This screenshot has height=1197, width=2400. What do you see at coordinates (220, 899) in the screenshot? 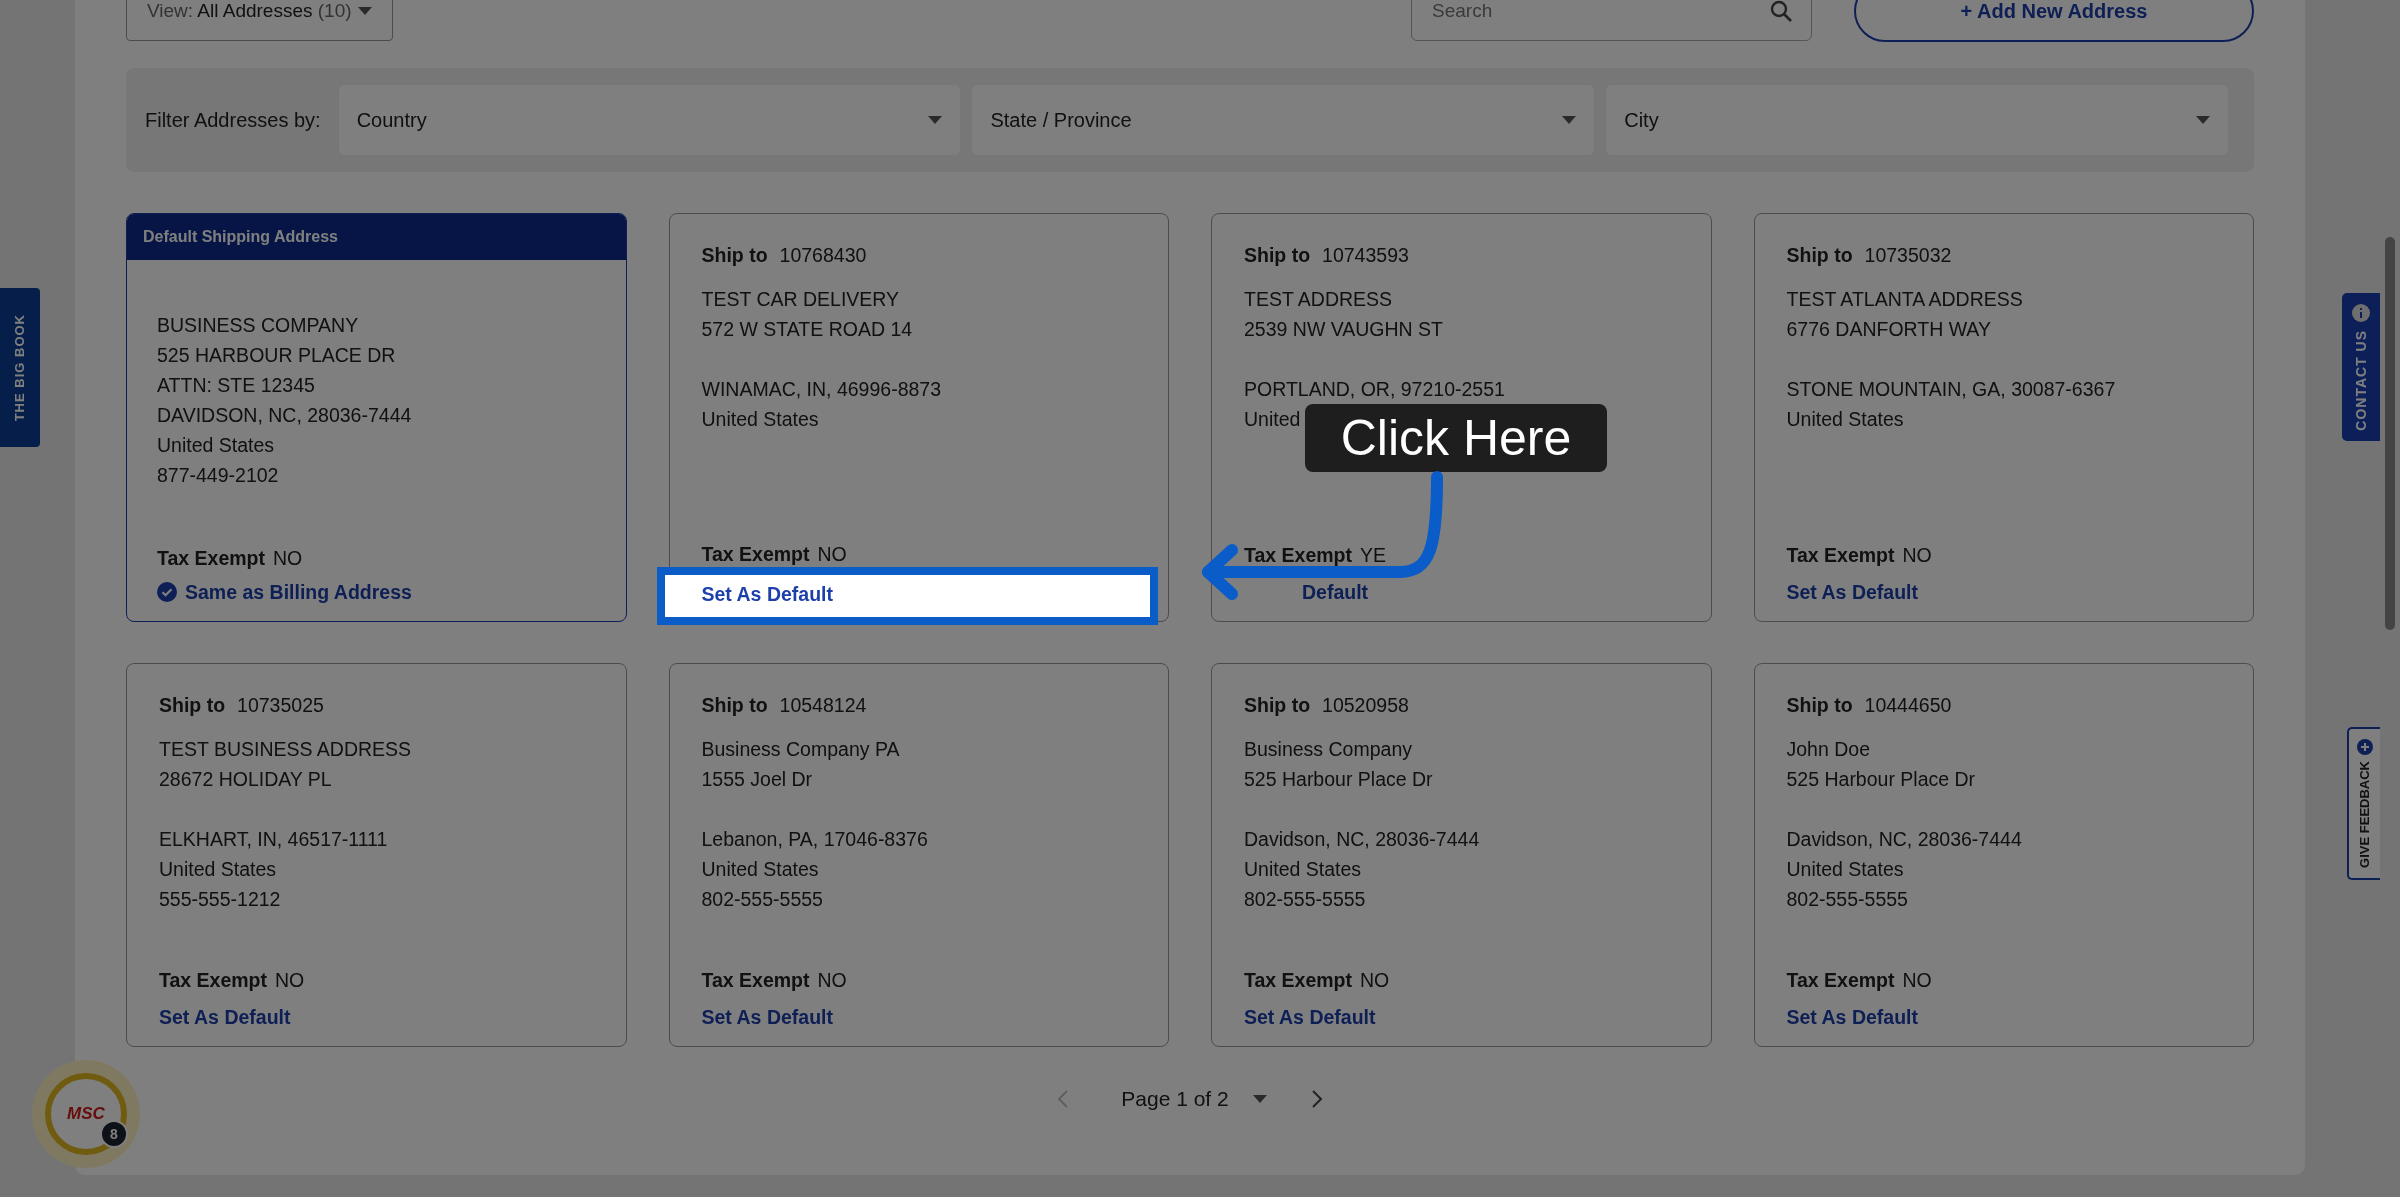
I see `address-line: 555-555-1212` at bounding box center [220, 899].